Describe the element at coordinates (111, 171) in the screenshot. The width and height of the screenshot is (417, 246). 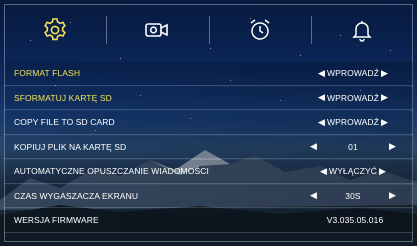
I see `menu-label: AUTOMATYCZNE OPUSZCZANIE WIADOMOŚCI` at that location.